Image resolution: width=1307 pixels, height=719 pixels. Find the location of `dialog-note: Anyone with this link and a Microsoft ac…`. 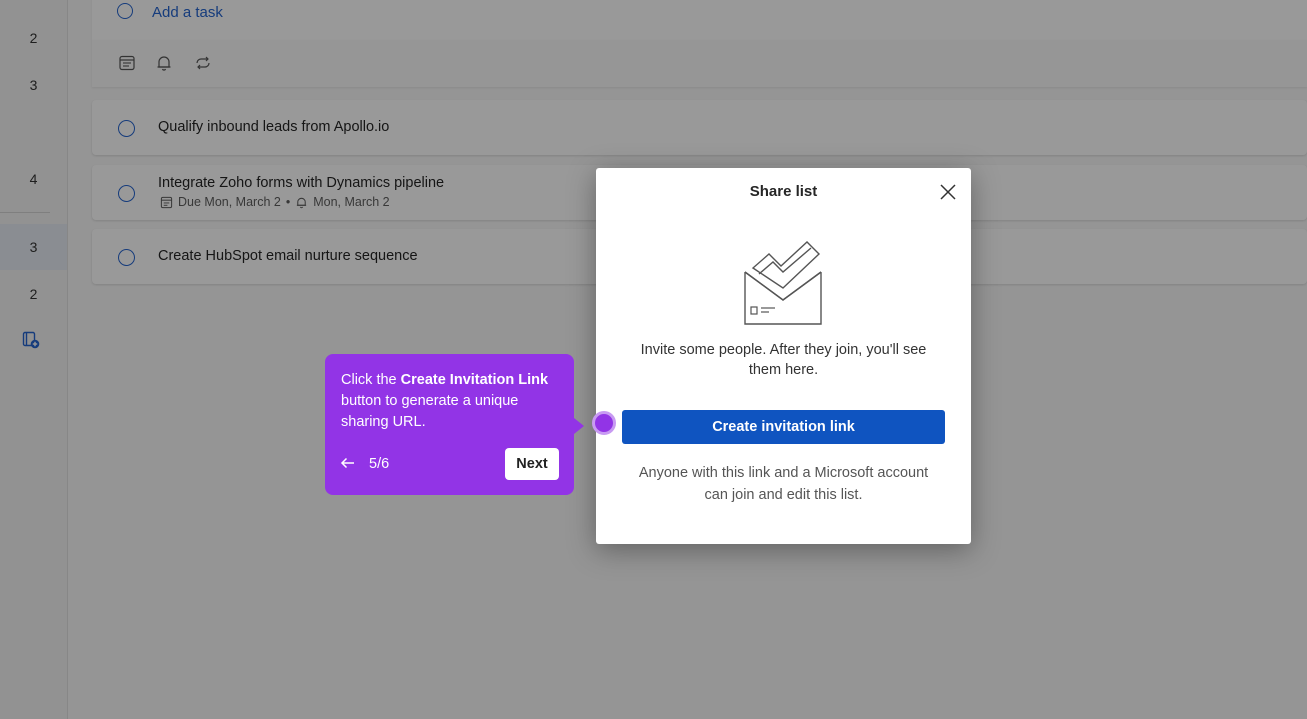

dialog-note: Anyone with this link and a Microsoft ac… is located at coordinates (783, 484).